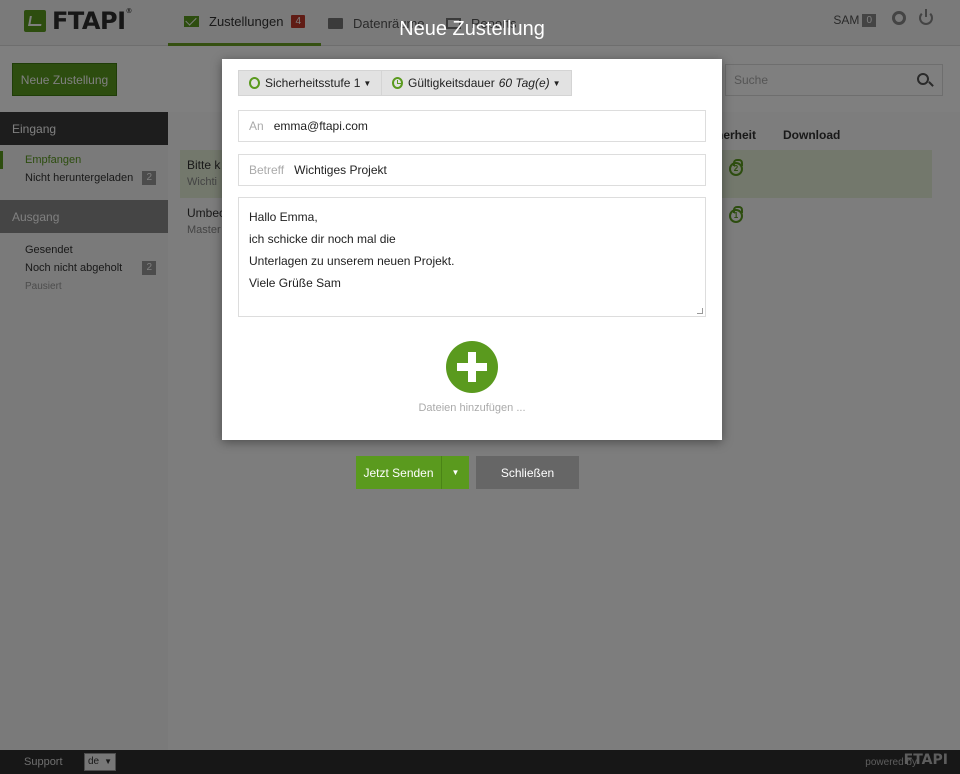 The width and height of the screenshot is (960, 774). Describe the element at coordinates (254, 83) in the screenshot. I see `lock-icon` at that location.